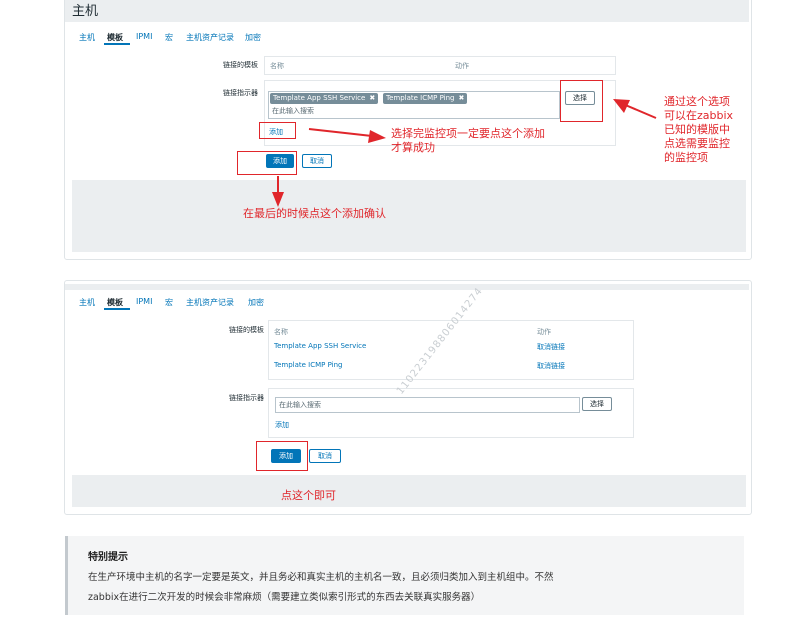  Describe the element at coordinates (282, 456) in the screenshot. I see `add-button-highlight` at that location.